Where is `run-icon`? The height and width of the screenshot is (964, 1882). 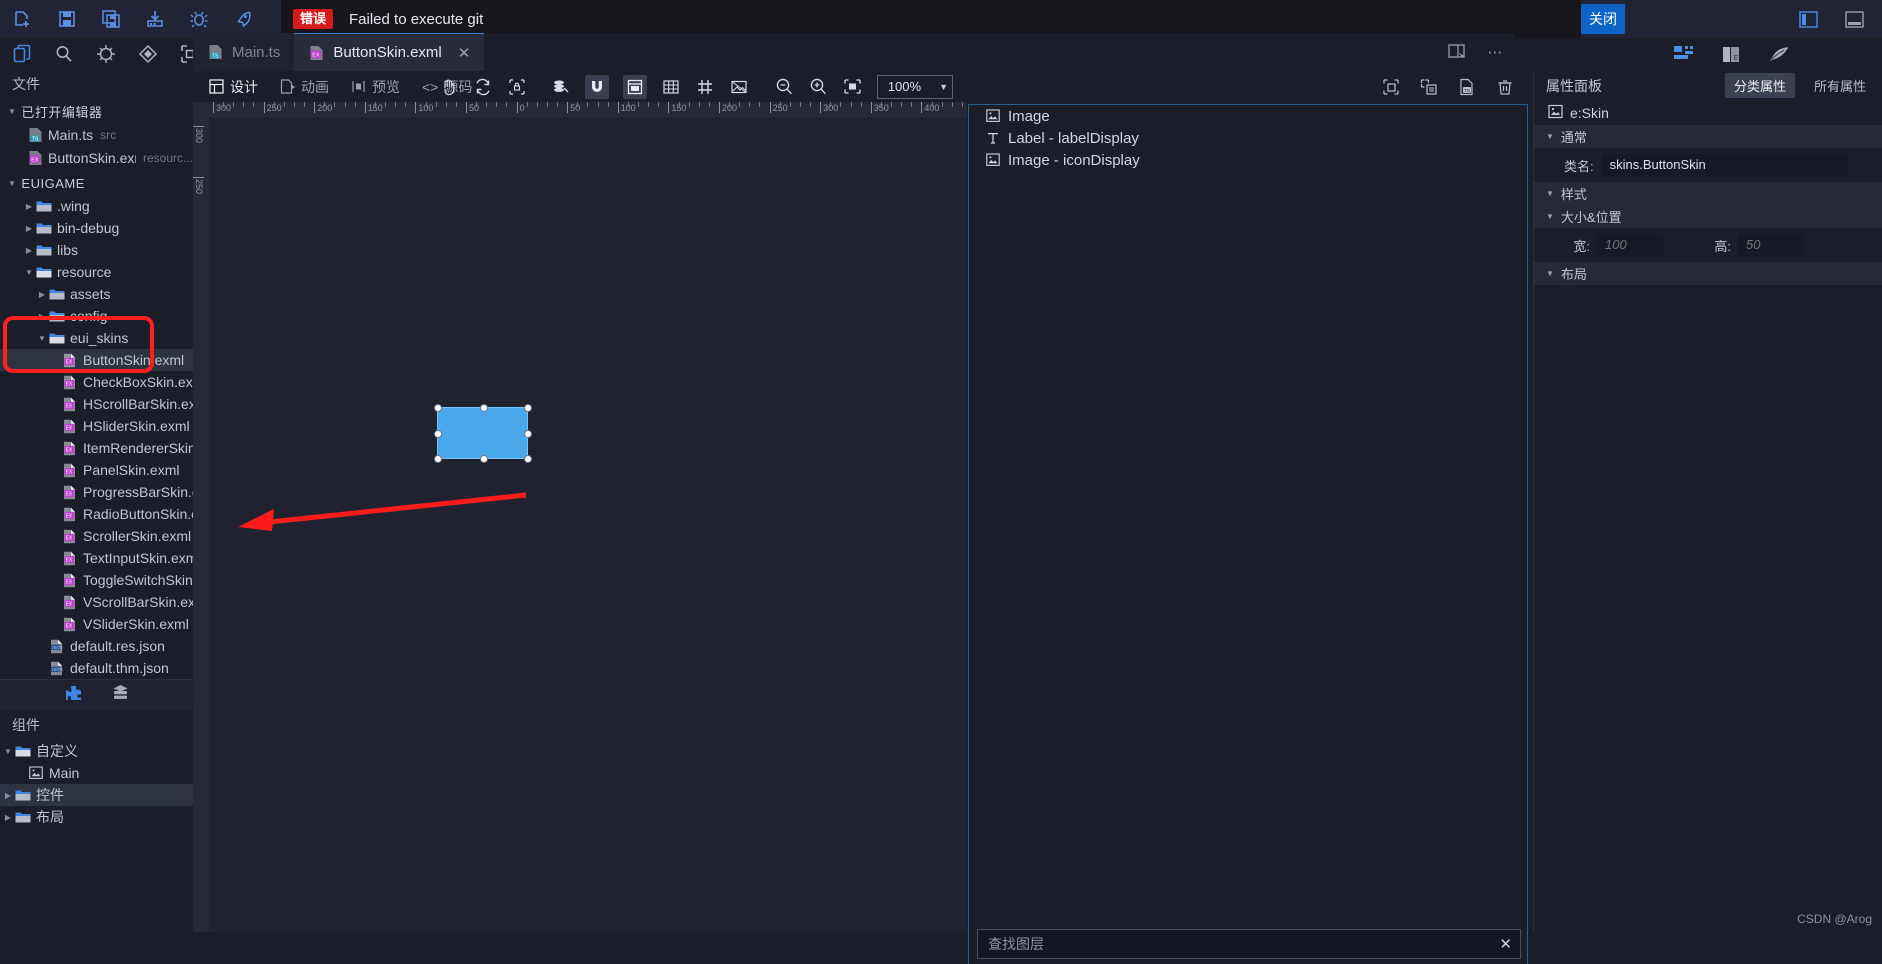 run-icon is located at coordinates (243, 19).